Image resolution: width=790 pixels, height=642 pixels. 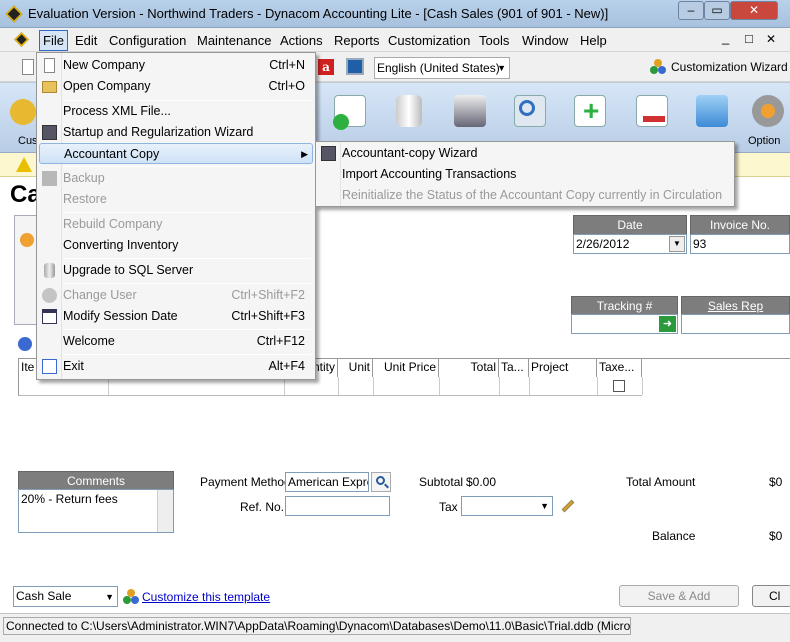 What do you see at coordinates (429, 40) in the screenshot?
I see `menu-customization: Customization` at bounding box center [429, 40].